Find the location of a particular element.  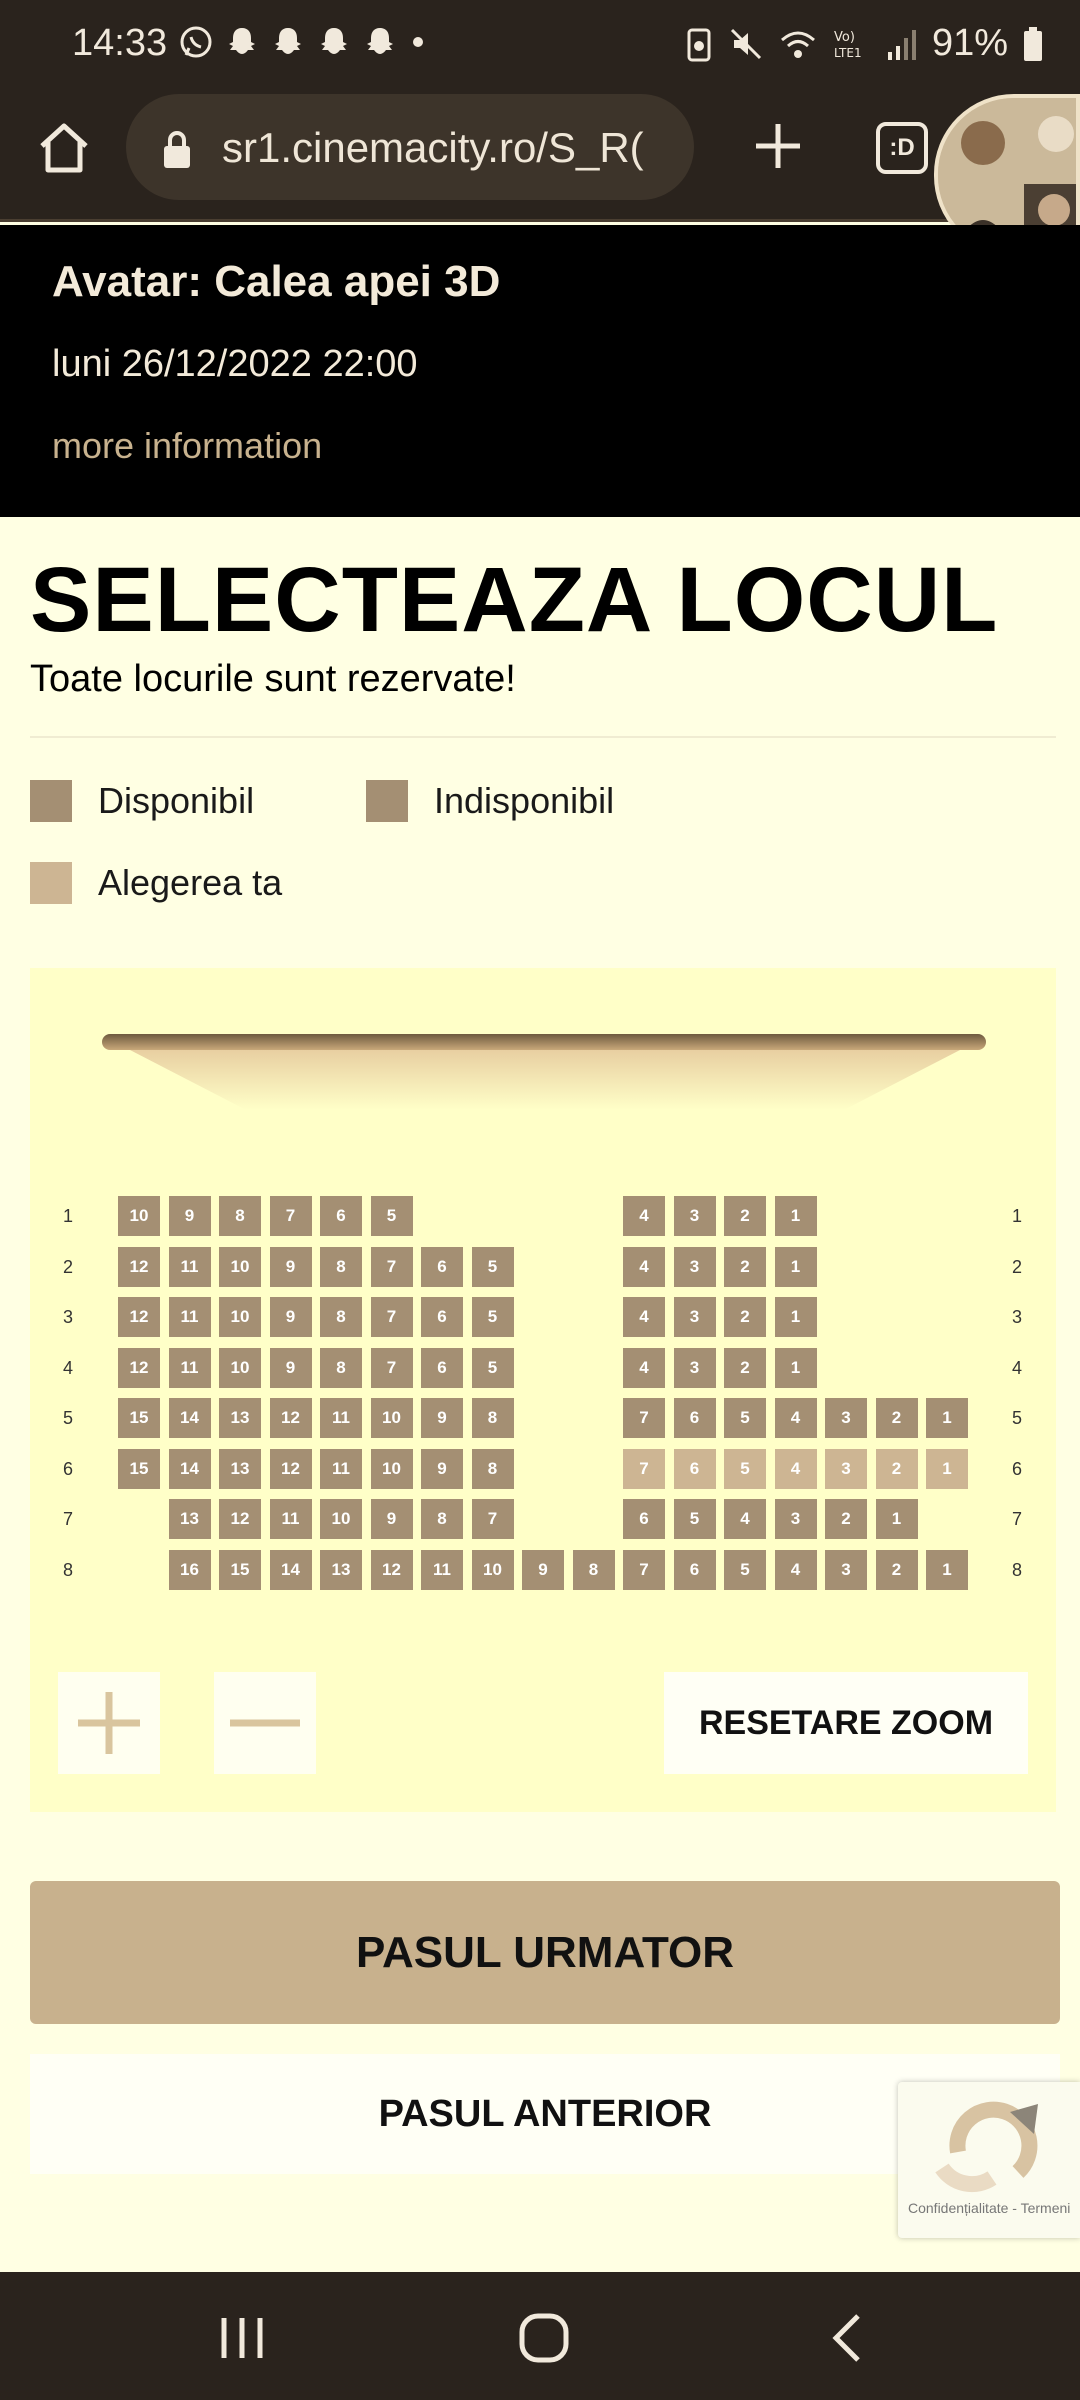

next-step-button: PASUL URMATOR is located at coordinates (545, 1952).